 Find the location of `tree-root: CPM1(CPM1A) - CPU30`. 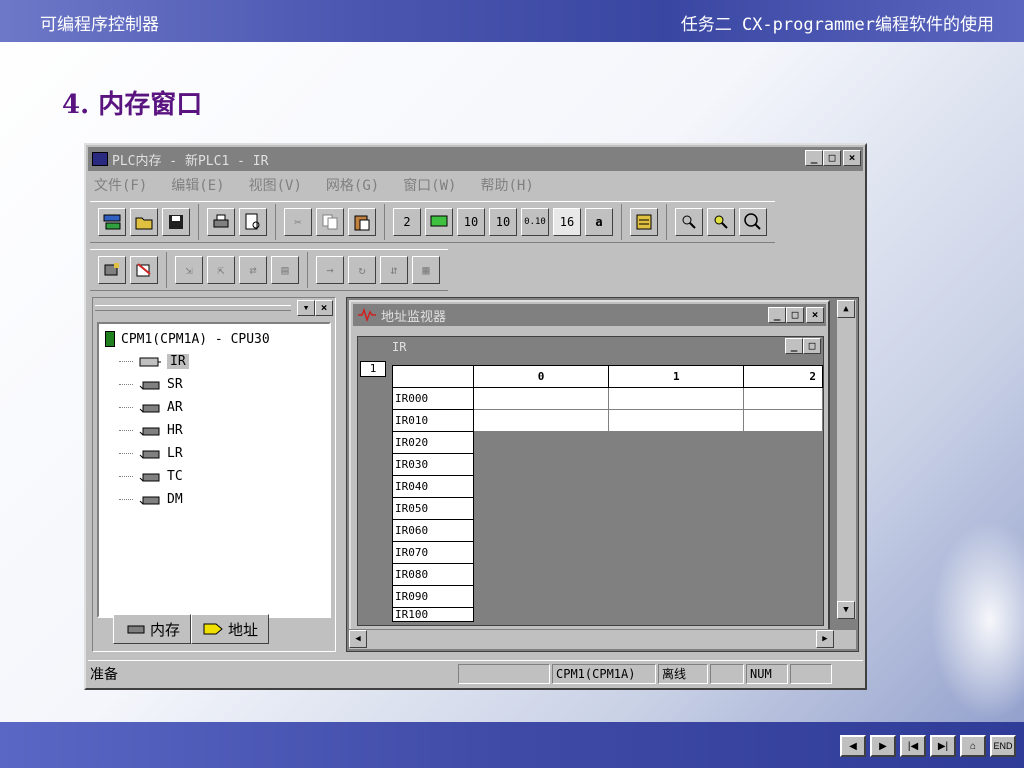

tree-root: CPM1(CPM1A) - CPU30 is located at coordinates (214, 339).